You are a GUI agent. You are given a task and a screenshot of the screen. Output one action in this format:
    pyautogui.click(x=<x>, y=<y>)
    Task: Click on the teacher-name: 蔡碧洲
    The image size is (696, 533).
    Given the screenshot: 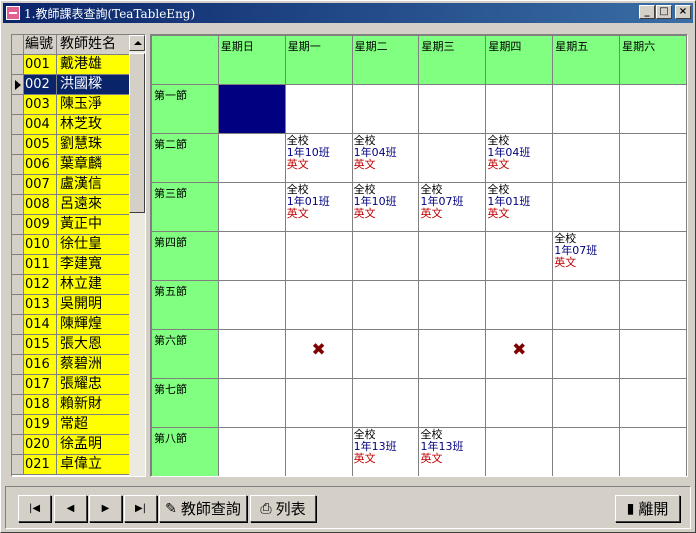 What is the action you would take?
    pyautogui.click(x=93, y=364)
    